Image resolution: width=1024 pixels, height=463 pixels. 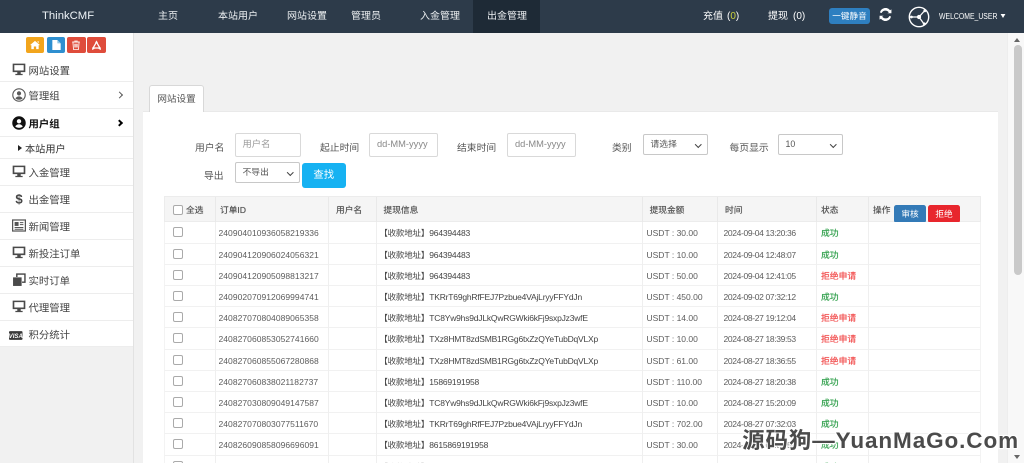 What do you see at coordinates (16, 336) in the screenshot?
I see `svg-text: VISA` at bounding box center [16, 336].